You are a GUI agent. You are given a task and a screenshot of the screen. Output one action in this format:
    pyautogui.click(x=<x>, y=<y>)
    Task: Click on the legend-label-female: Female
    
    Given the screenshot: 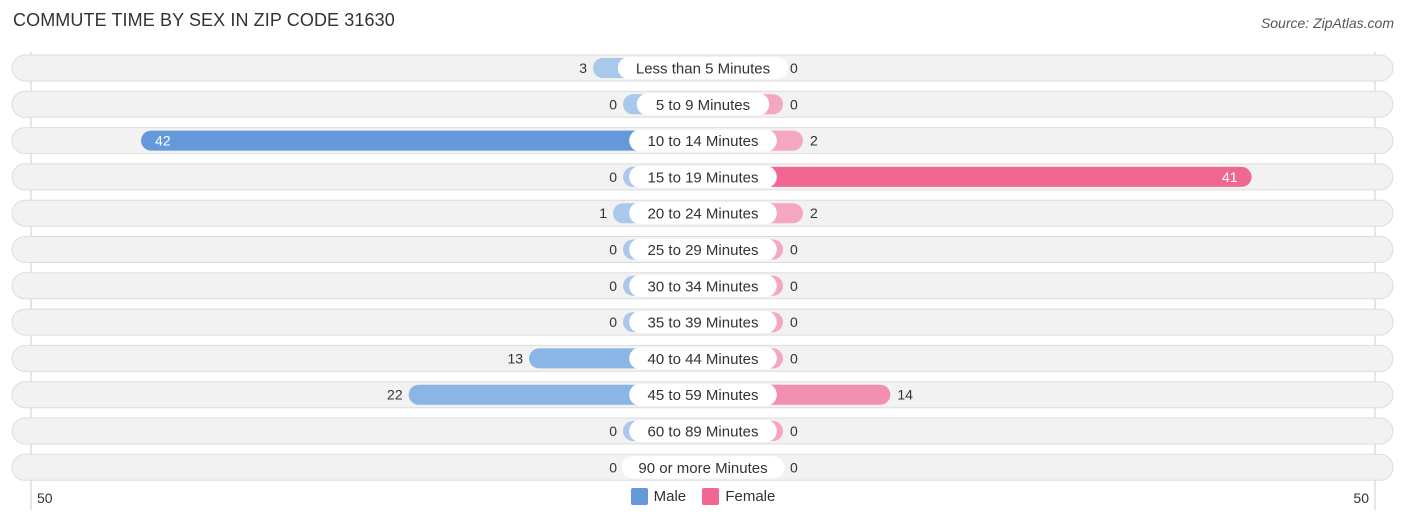 What is the action you would take?
    pyautogui.click(x=750, y=496)
    